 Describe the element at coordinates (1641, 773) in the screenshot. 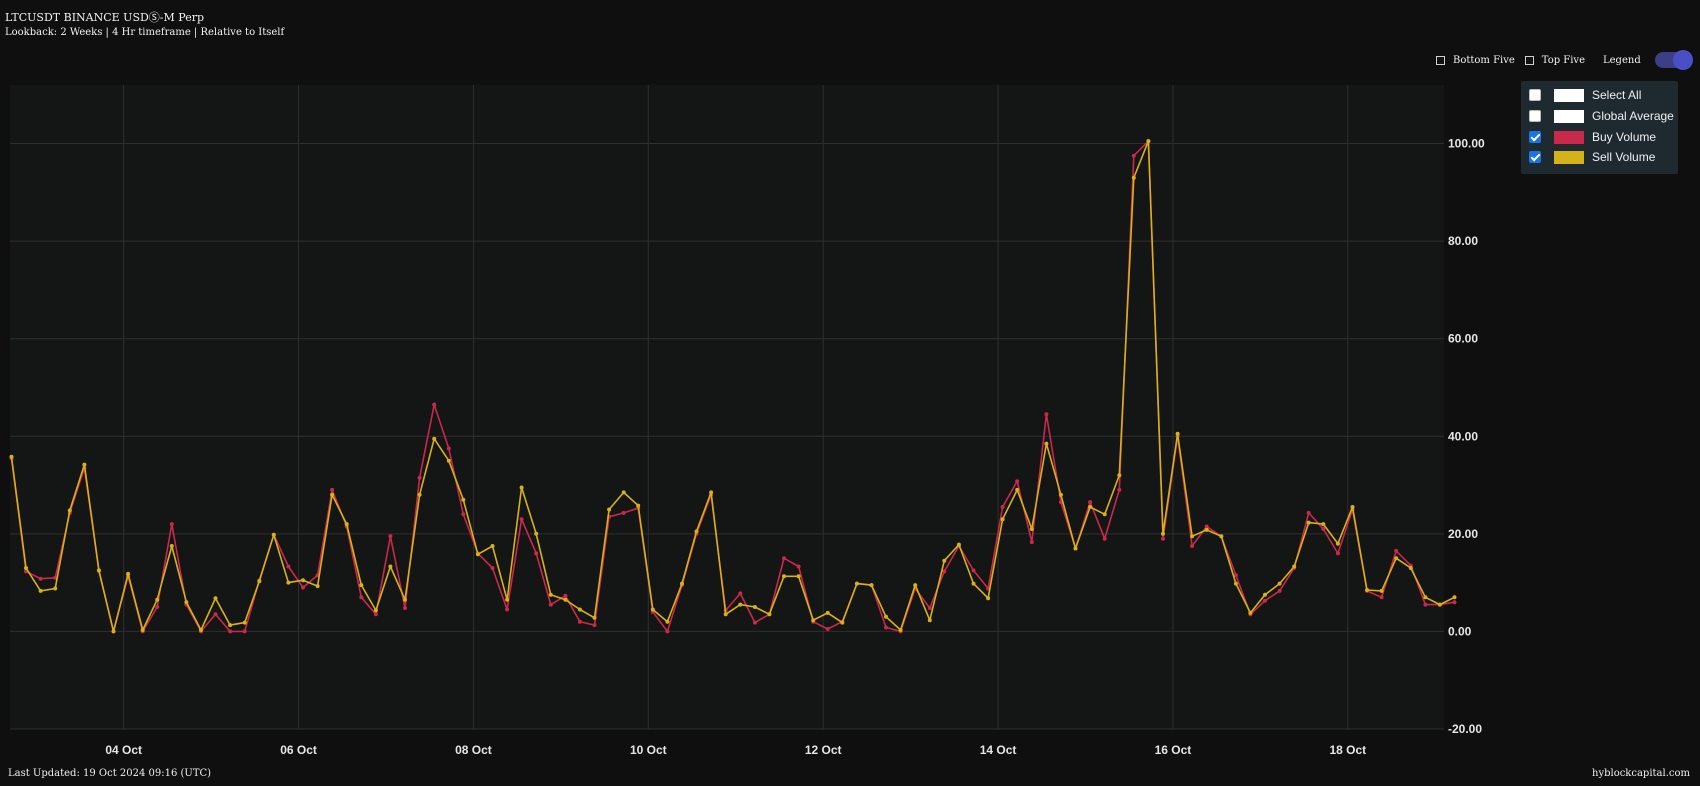

I see `brand-watermark: hyblockcapital.com` at that location.